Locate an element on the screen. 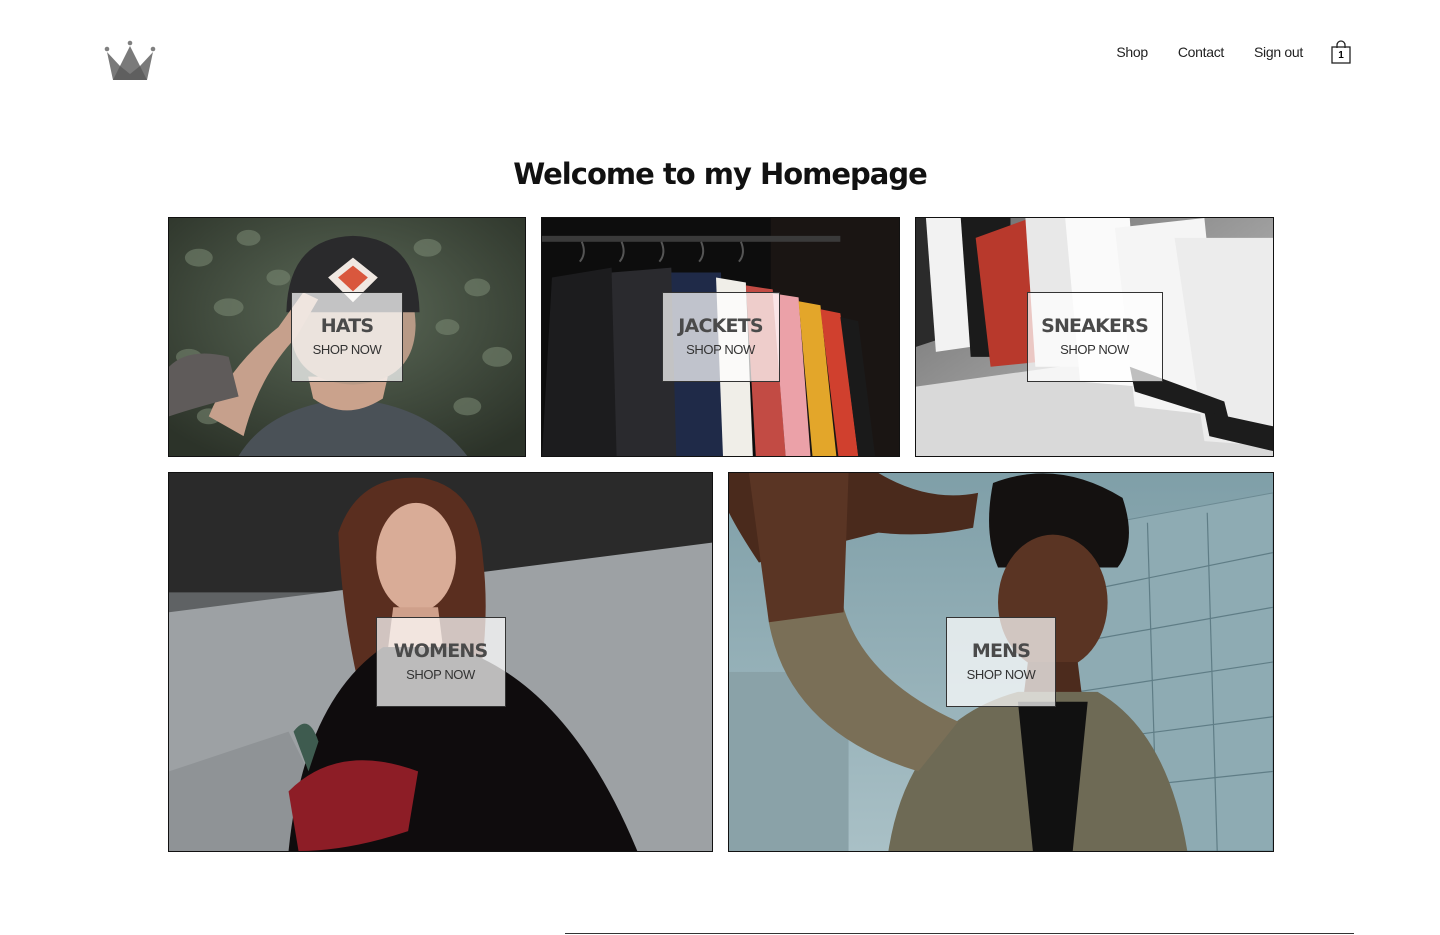 This screenshot has height=935, width=1440. page-title: Welcome to my Homepage is located at coordinates (720, 174).